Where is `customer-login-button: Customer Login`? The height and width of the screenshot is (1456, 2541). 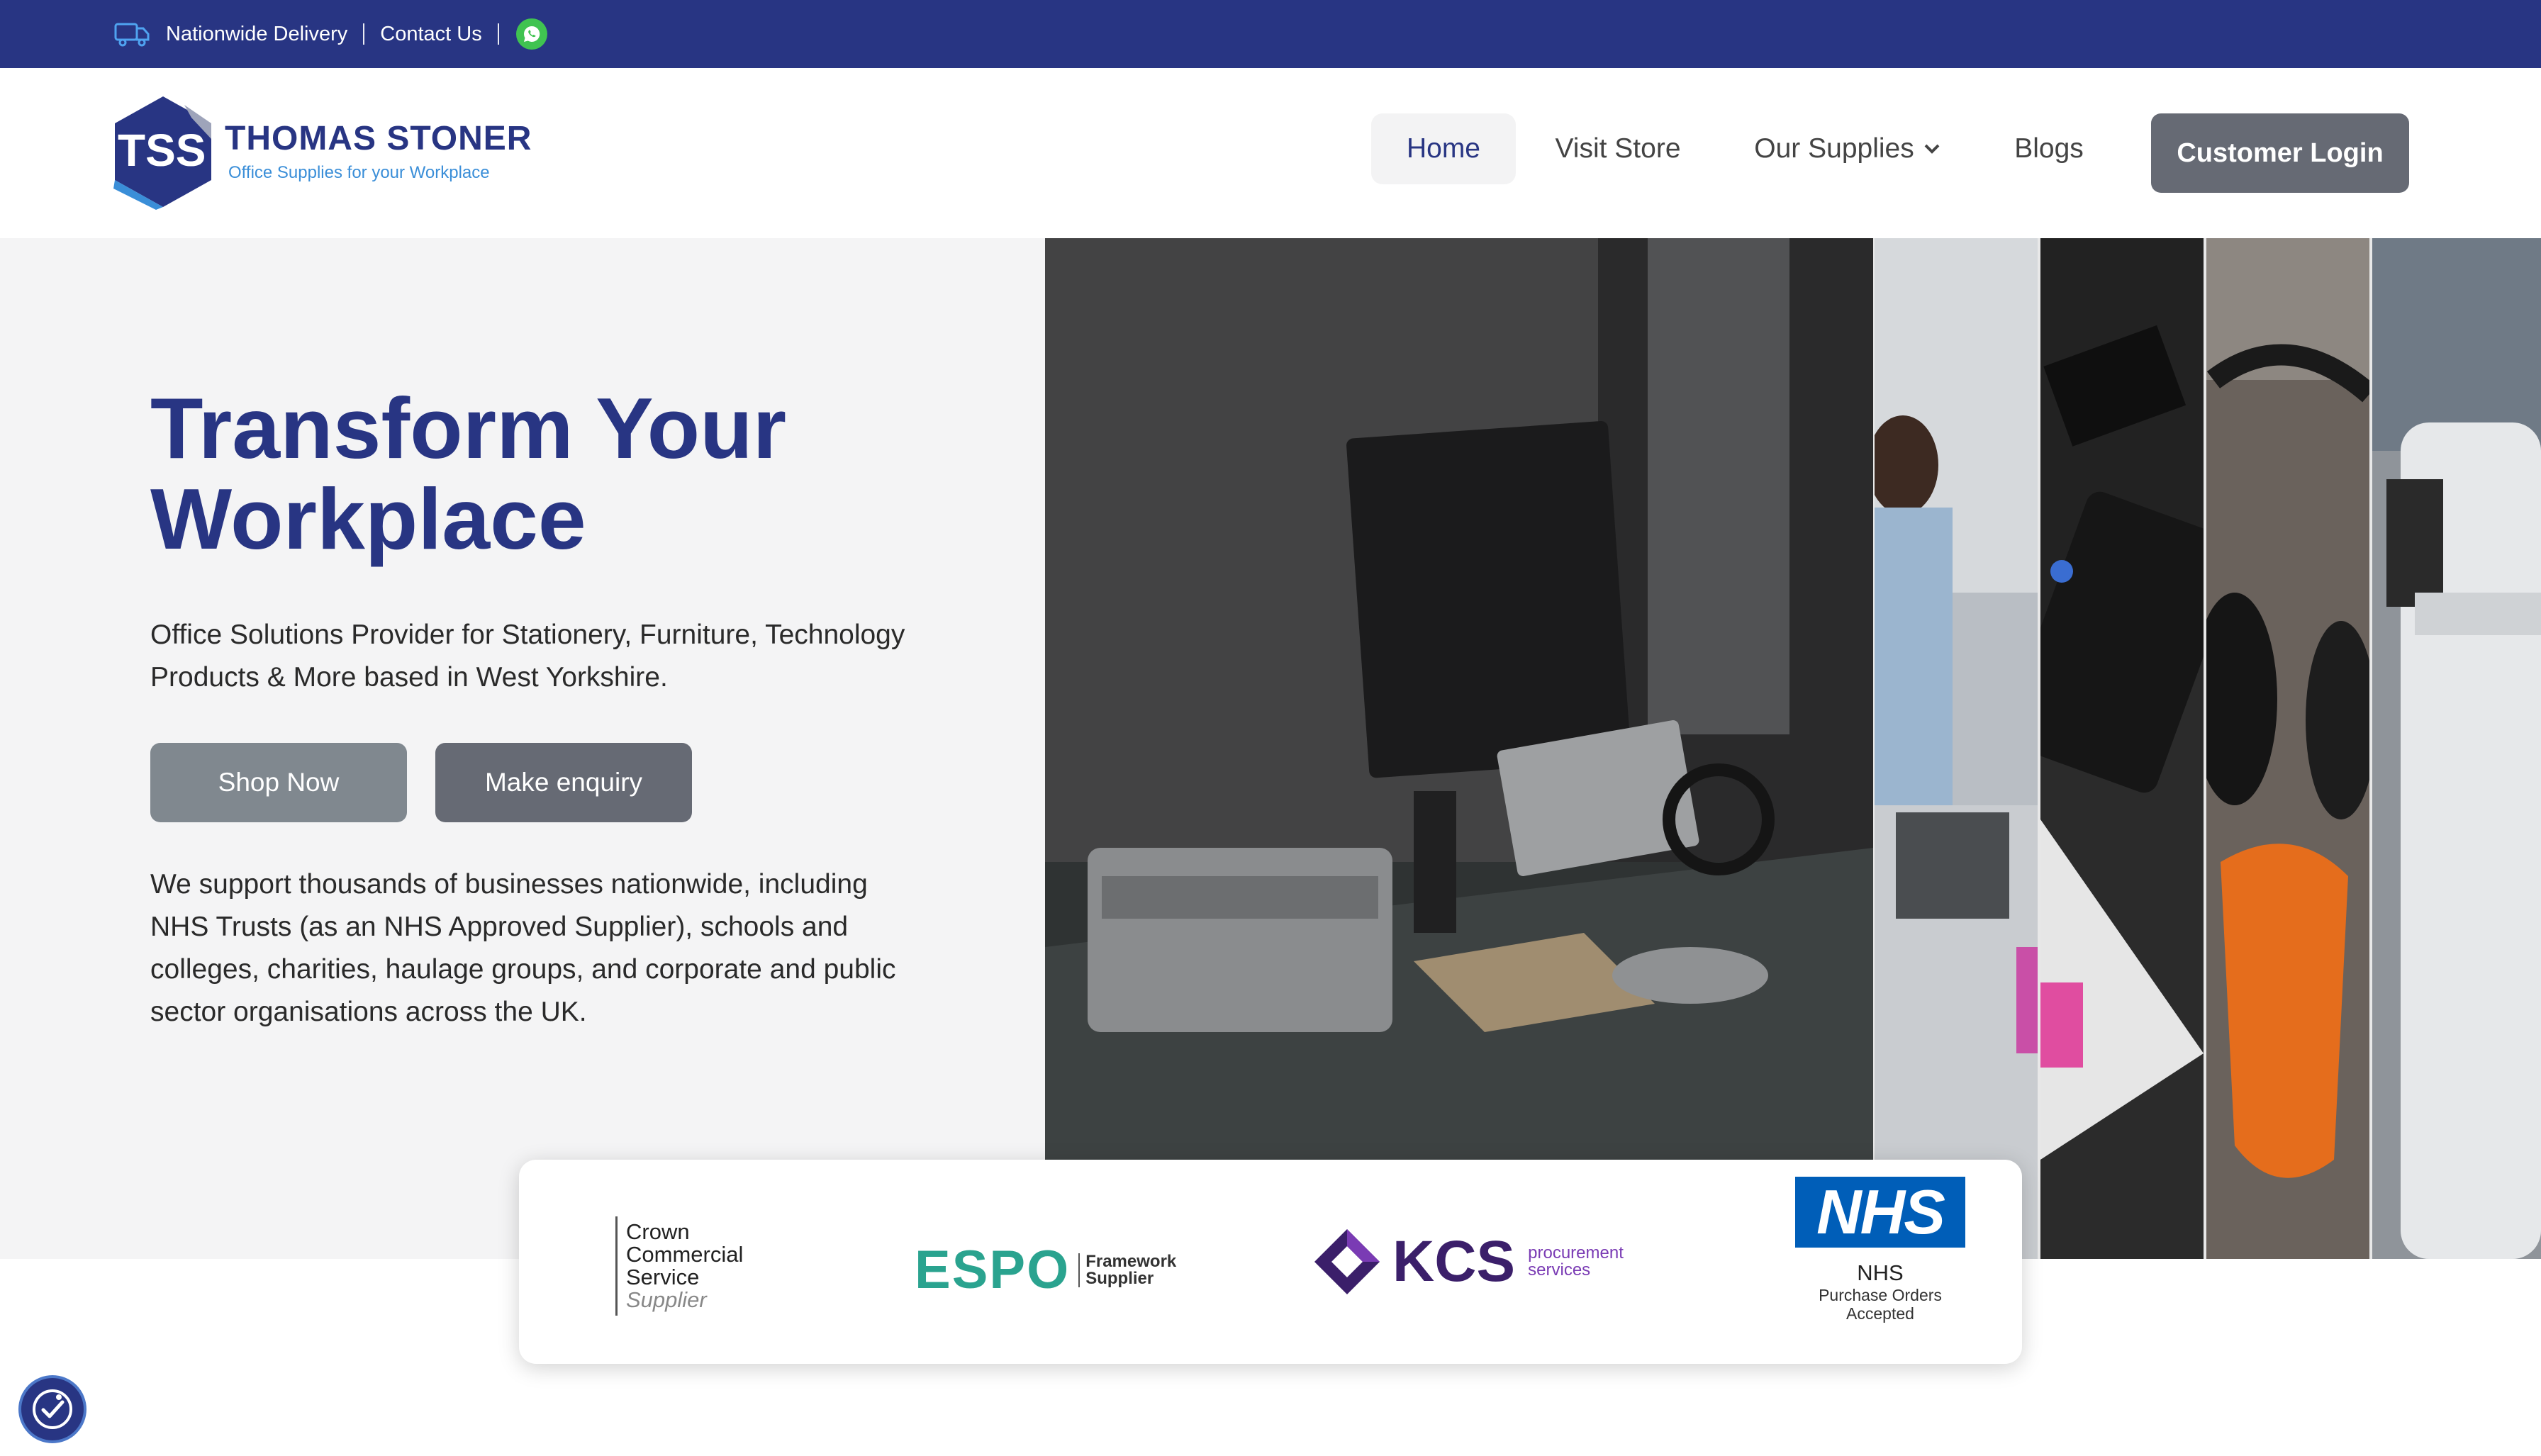 customer-login-button: Customer Login is located at coordinates (2280, 153).